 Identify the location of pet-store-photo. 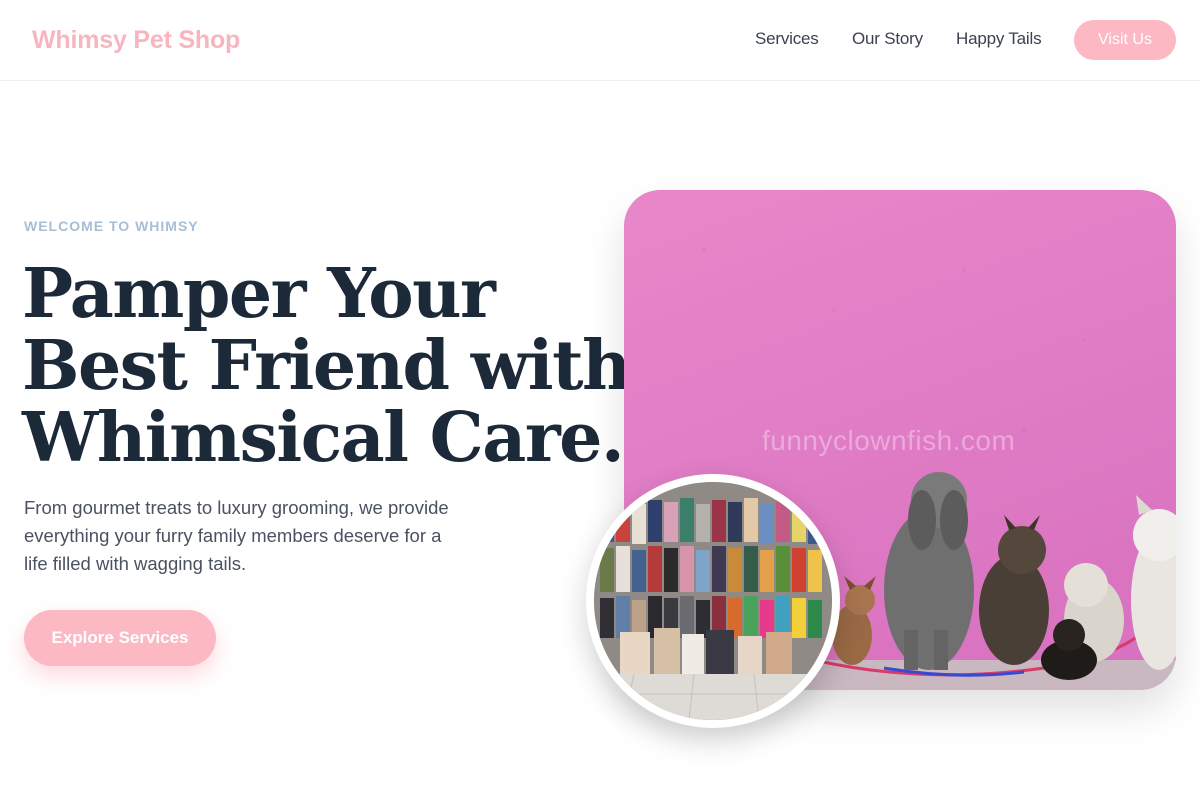
(713, 601).